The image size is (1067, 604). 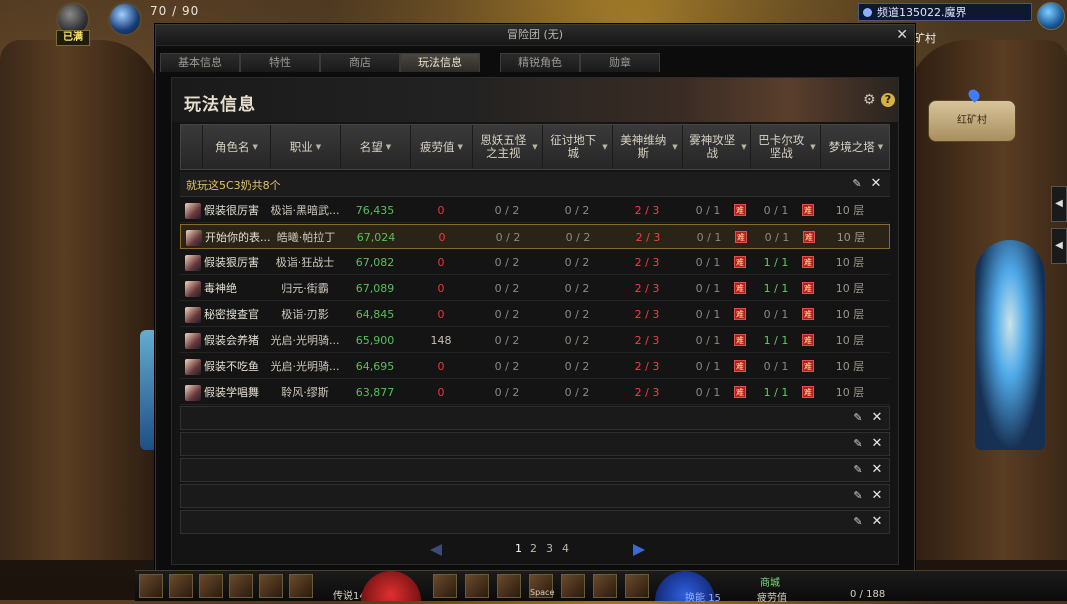 What do you see at coordinates (376, 147) in the screenshot?
I see `header-fame: 名望 ▼` at bounding box center [376, 147].